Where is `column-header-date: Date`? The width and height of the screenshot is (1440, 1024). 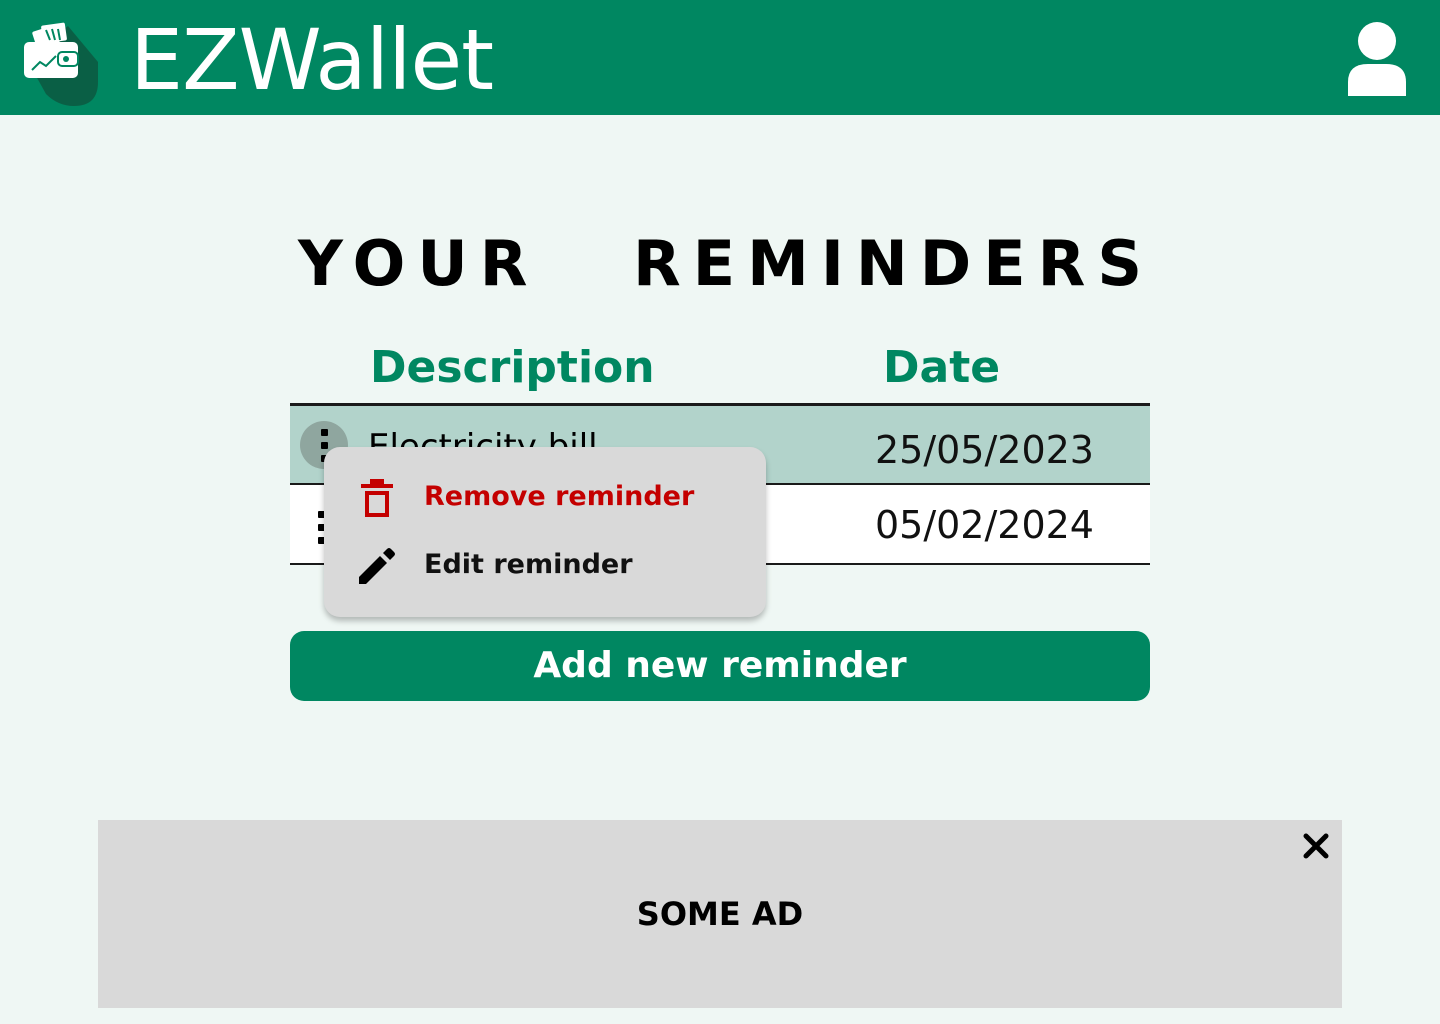 column-header-date: Date is located at coordinates (942, 367).